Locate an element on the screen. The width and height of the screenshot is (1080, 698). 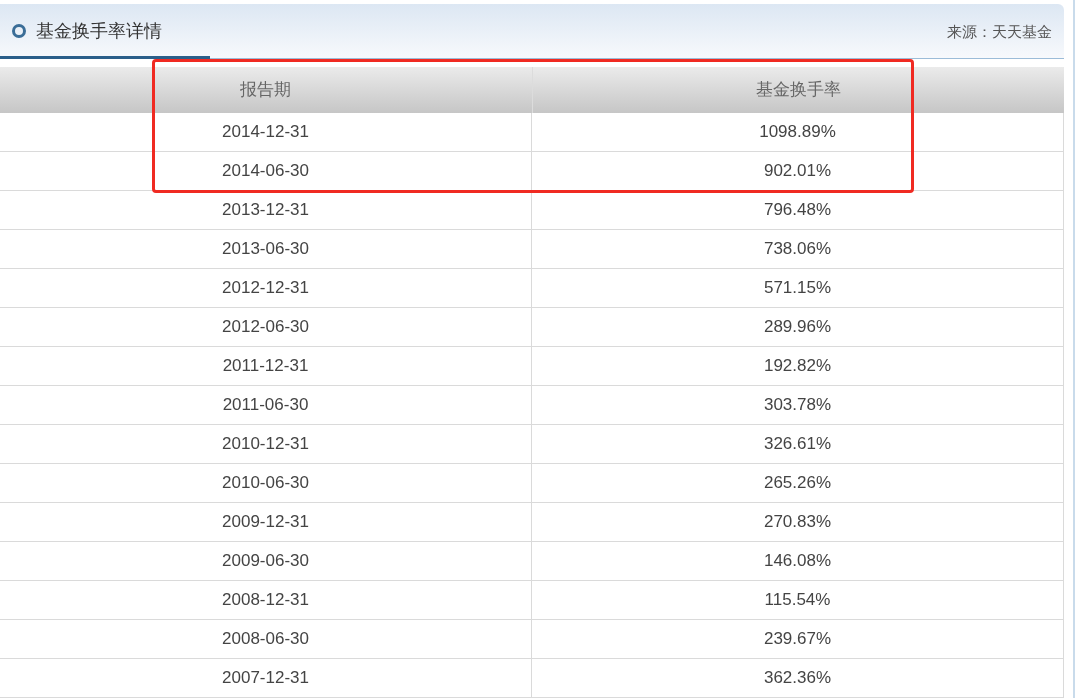
table-cell: 239.67% is located at coordinates (797, 639).